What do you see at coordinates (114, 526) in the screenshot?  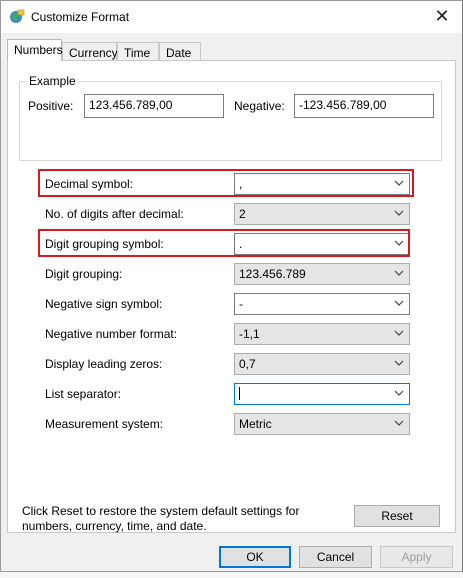 I see `reset-description-line2: numbers, currency, time, and date.` at bounding box center [114, 526].